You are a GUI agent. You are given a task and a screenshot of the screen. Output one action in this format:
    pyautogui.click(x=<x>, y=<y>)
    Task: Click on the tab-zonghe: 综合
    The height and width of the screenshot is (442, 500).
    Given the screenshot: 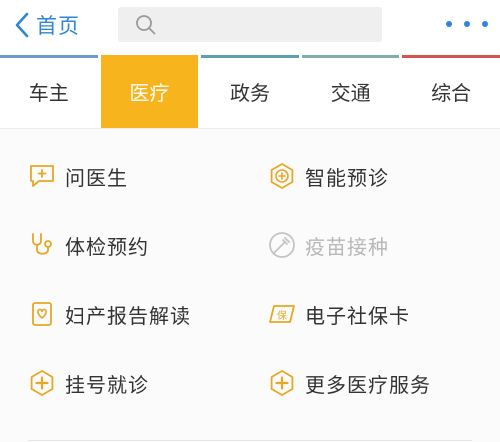 What is the action you would take?
    pyautogui.click(x=451, y=91)
    